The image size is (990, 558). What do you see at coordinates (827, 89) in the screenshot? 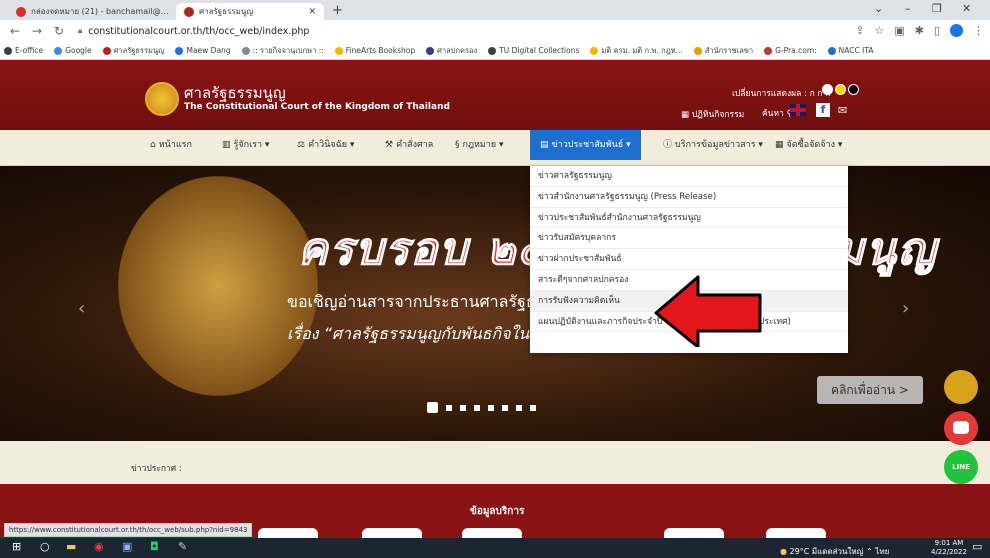
I see `contrast-default-dot` at bounding box center [827, 89].